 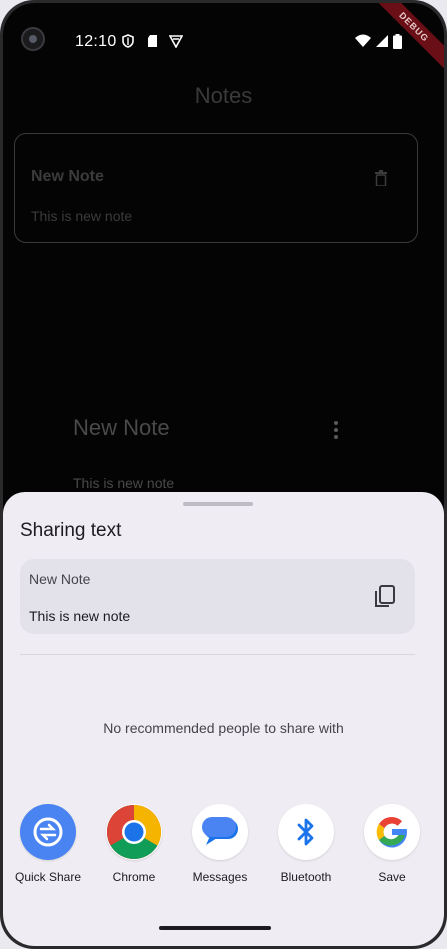 I want to click on share-target-chrome: Chrome, so click(x=134, y=847).